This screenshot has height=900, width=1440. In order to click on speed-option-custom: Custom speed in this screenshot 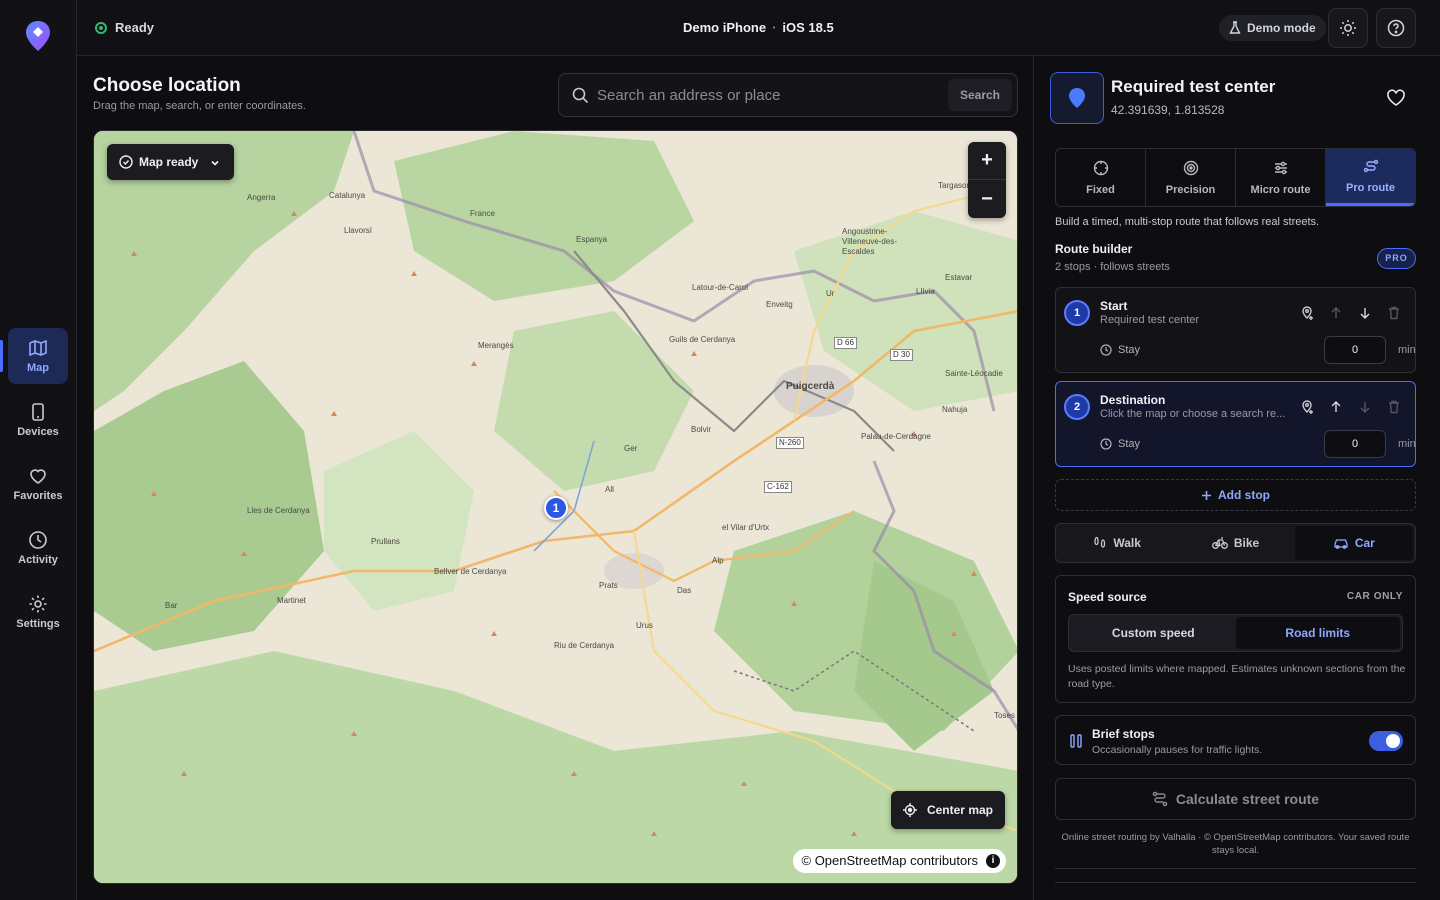, I will do `click(1153, 633)`.